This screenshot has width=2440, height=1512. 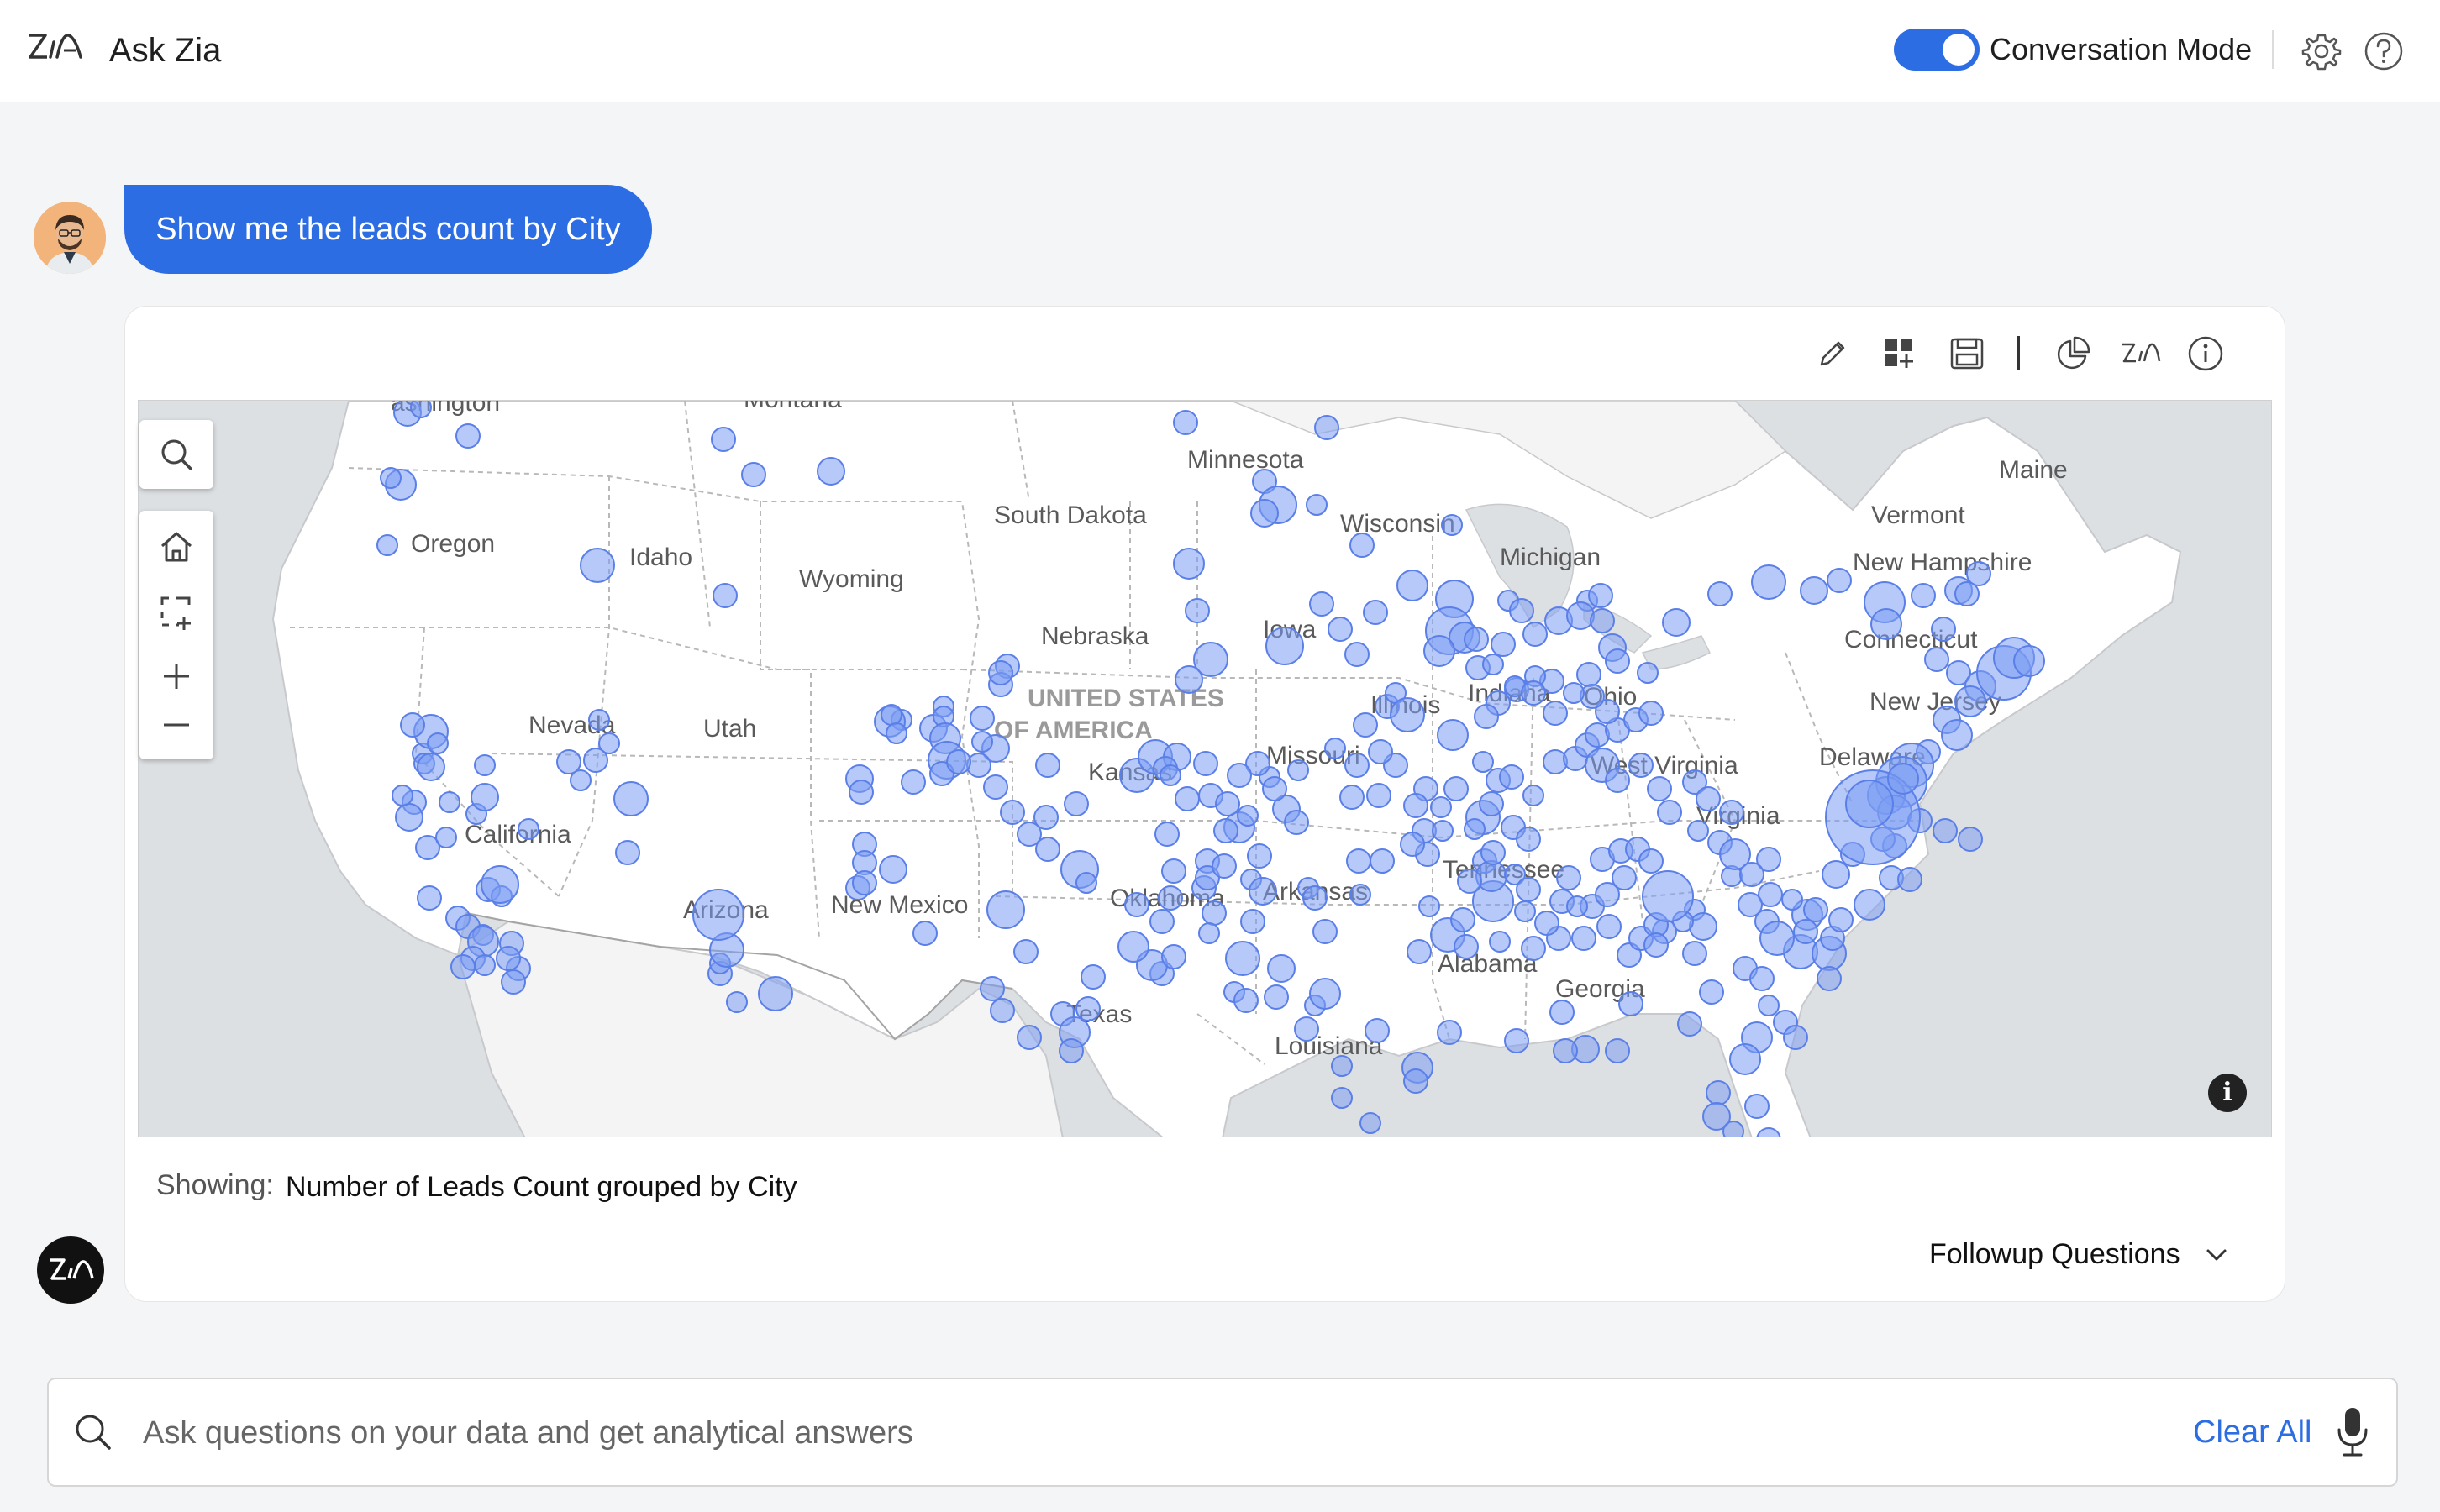 What do you see at coordinates (1143, 1433) in the screenshot?
I see `question-input` at bounding box center [1143, 1433].